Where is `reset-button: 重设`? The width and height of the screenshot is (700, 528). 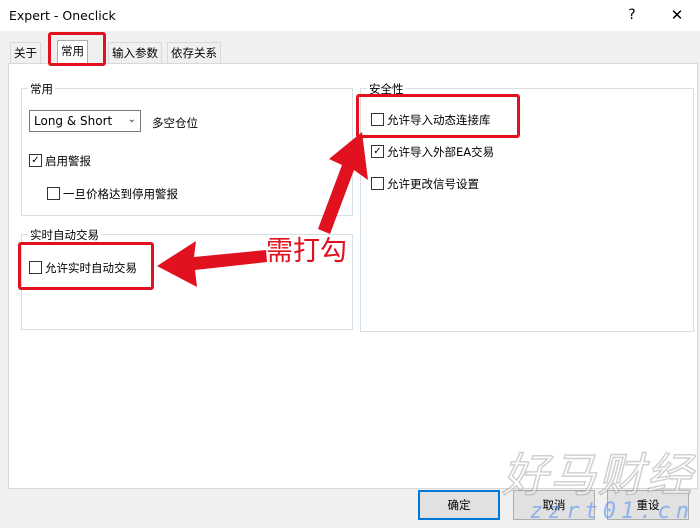
reset-button: 重设 is located at coordinates (648, 505).